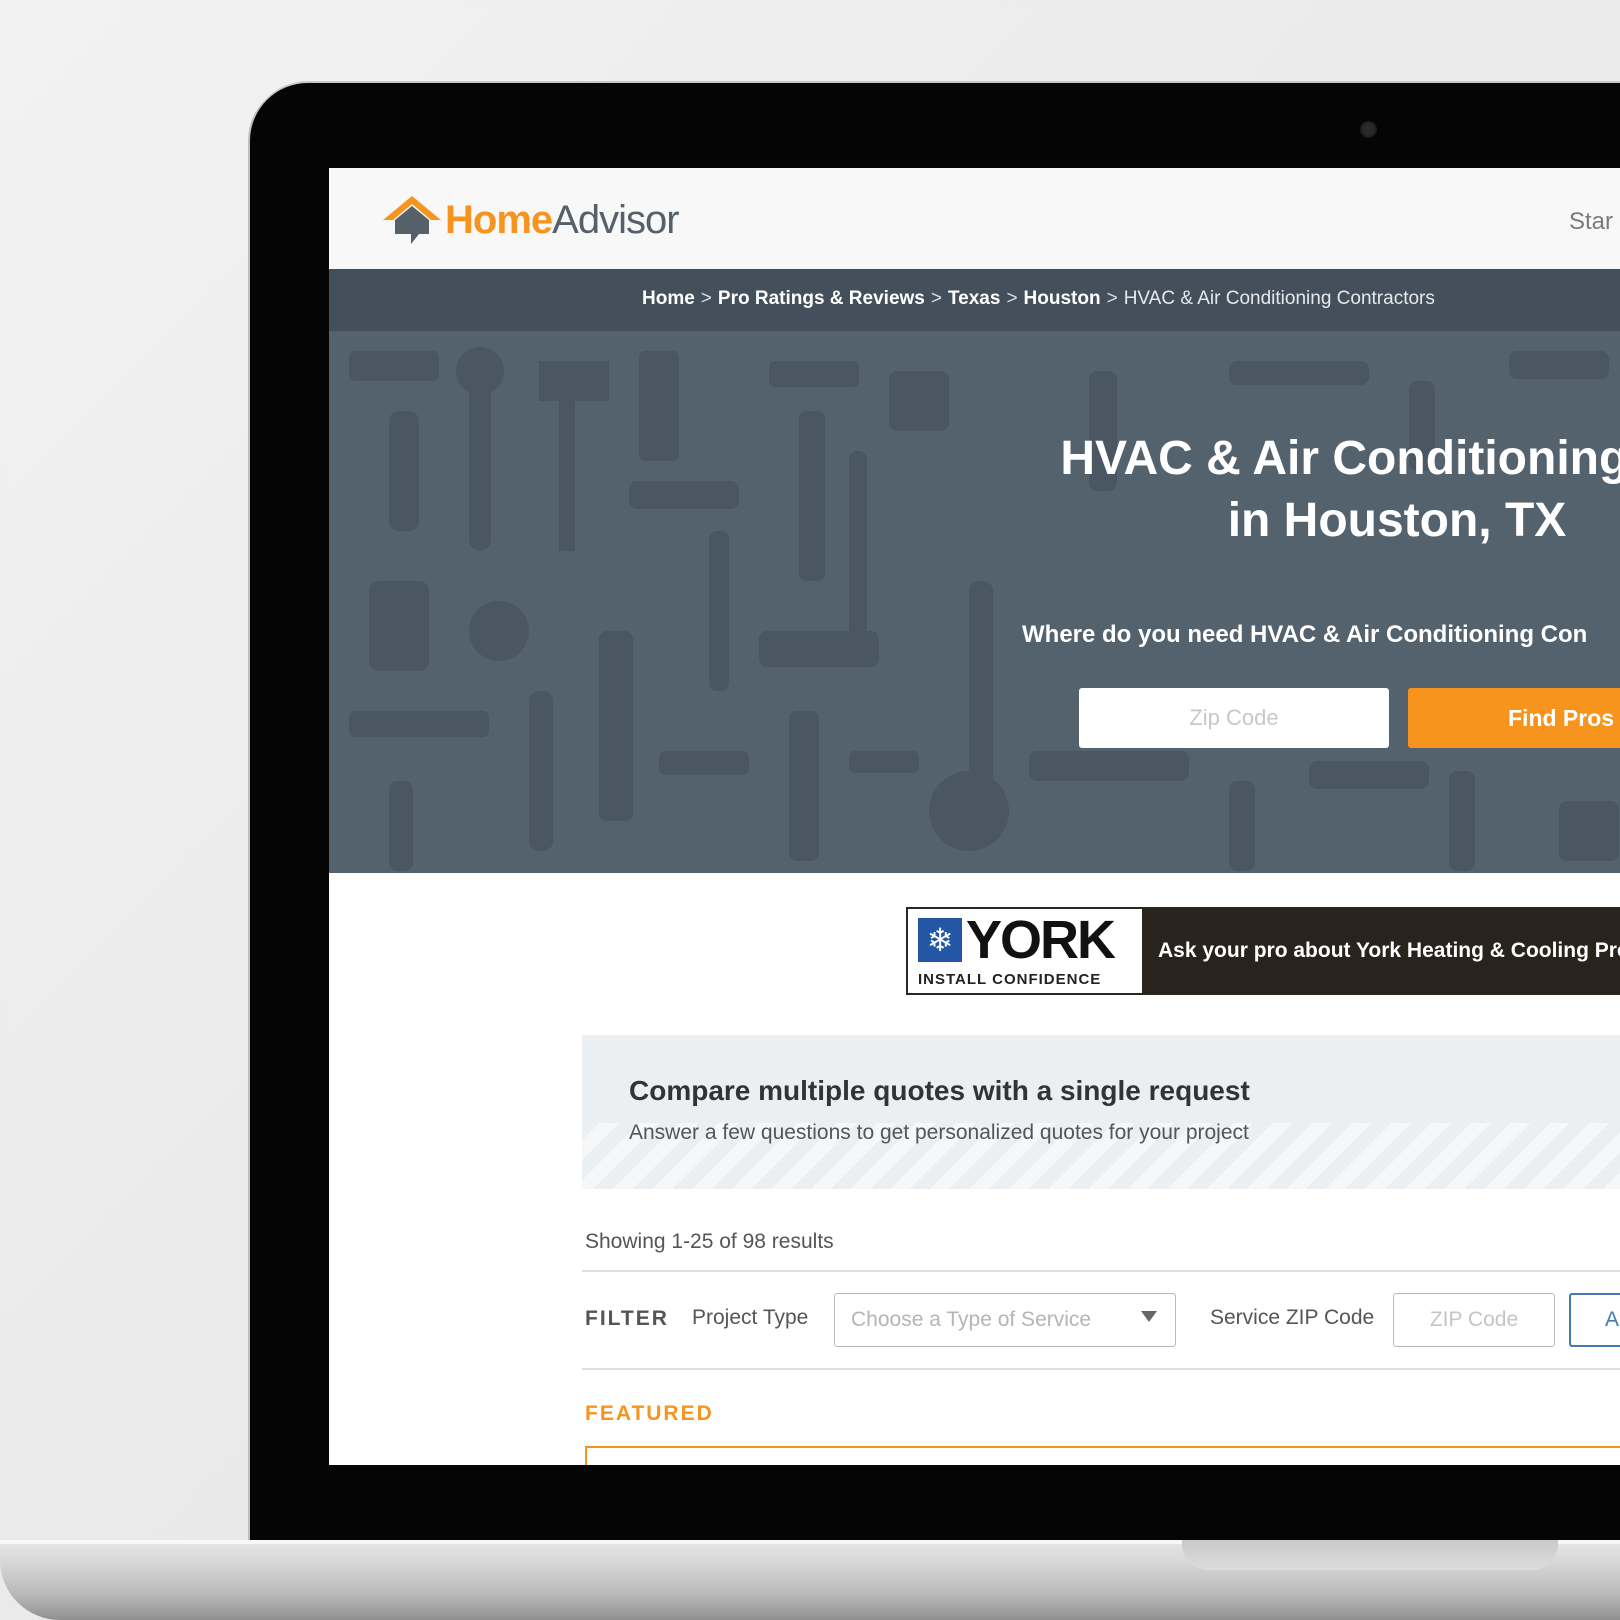 The image size is (1620, 1620). I want to click on service-type-placeholder: Choose a Type of Service, so click(971, 1319).